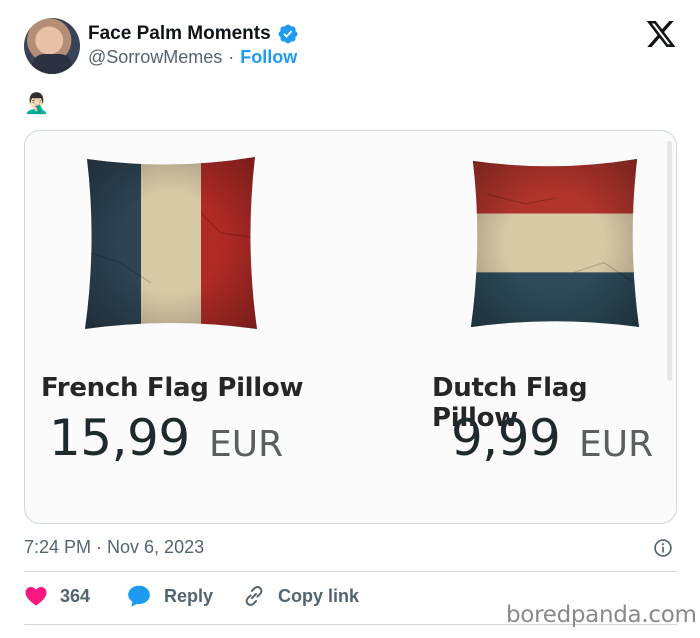  I want to click on reply-button: Reply, so click(169, 596).